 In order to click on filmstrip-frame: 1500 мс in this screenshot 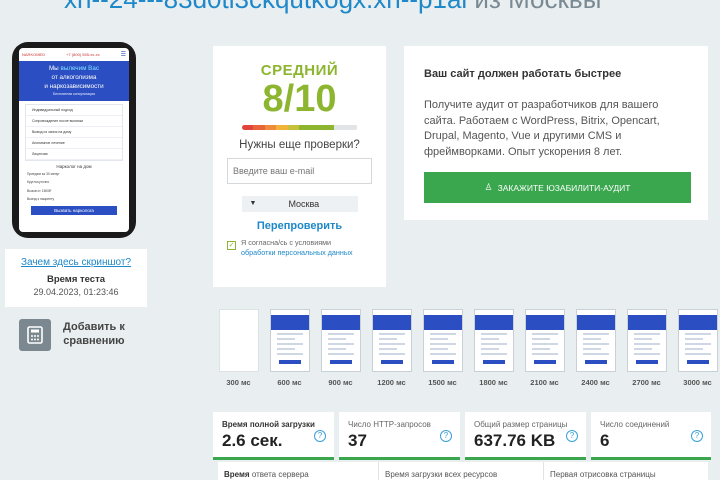, I will do `click(442, 348)`.